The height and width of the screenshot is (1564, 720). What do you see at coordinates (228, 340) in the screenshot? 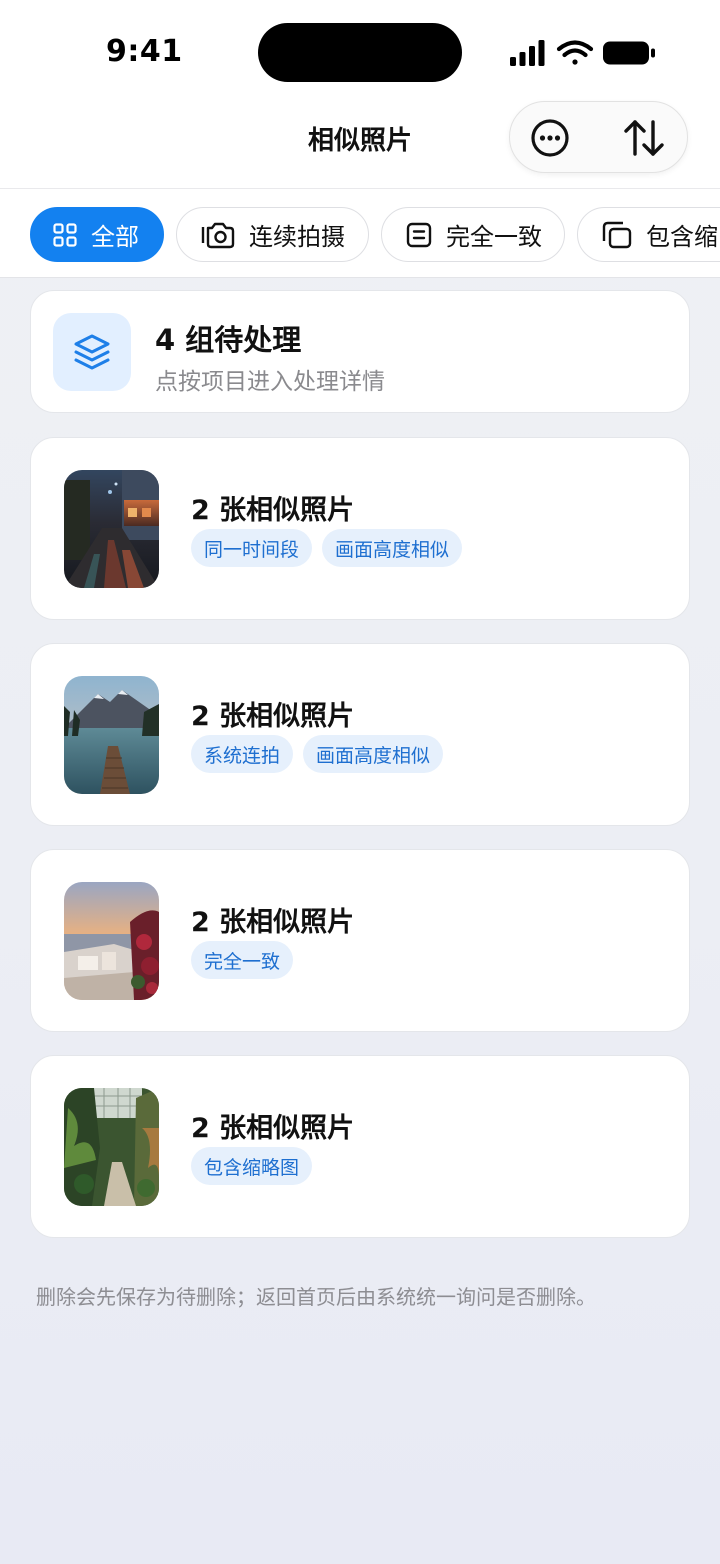
I see `summary-title: 4 组待处理` at bounding box center [228, 340].